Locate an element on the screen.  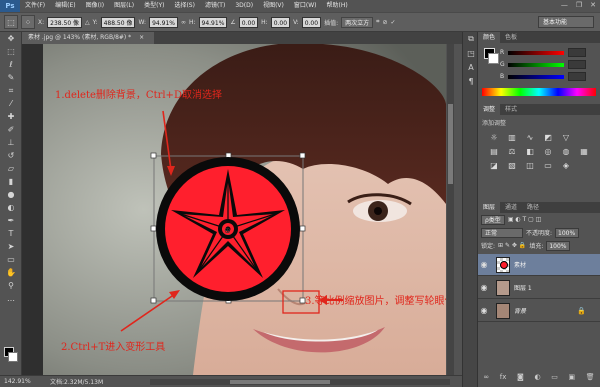
blur-tool-icon: ● is located at coordinates (11, 194).